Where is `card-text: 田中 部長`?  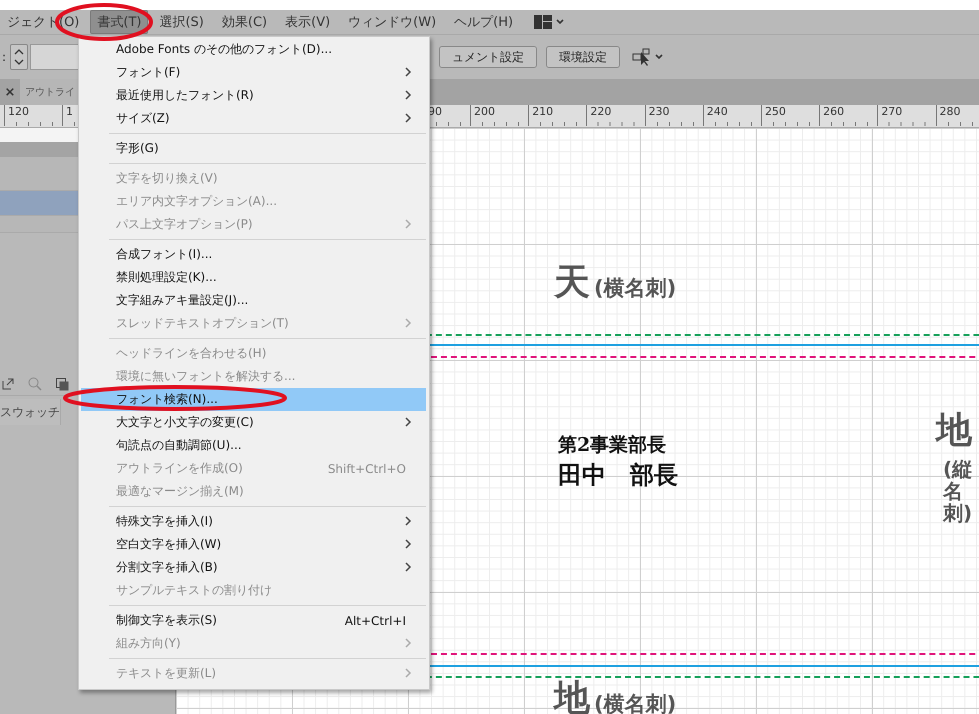 card-text: 田中 部長 is located at coordinates (618, 474).